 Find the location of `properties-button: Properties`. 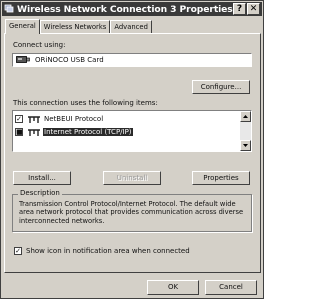

properties-button: Properties is located at coordinates (221, 178).